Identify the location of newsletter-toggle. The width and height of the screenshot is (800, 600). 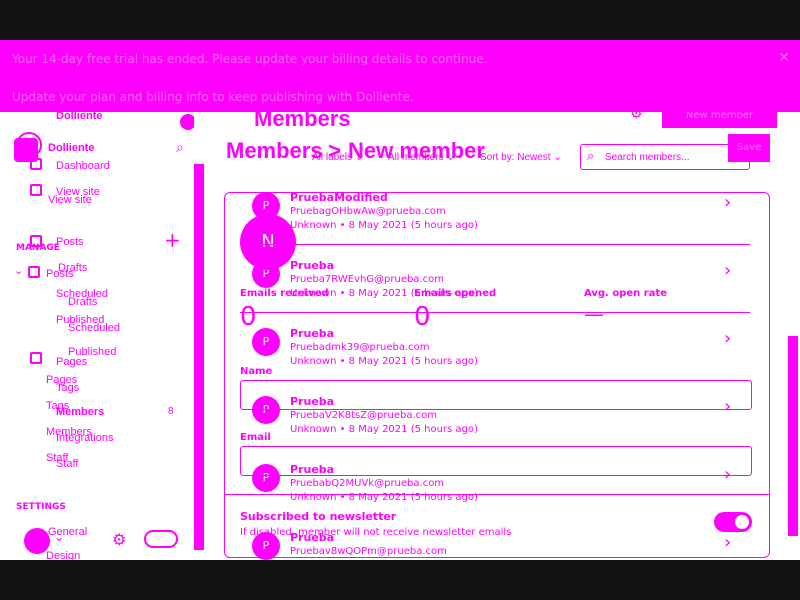
(733, 522).